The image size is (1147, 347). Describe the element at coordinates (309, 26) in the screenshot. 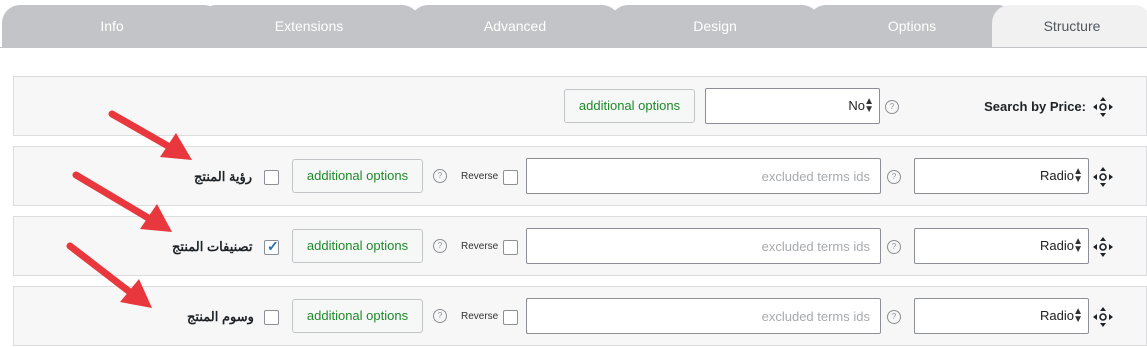

I see `tab-extensions: Extensions` at that location.